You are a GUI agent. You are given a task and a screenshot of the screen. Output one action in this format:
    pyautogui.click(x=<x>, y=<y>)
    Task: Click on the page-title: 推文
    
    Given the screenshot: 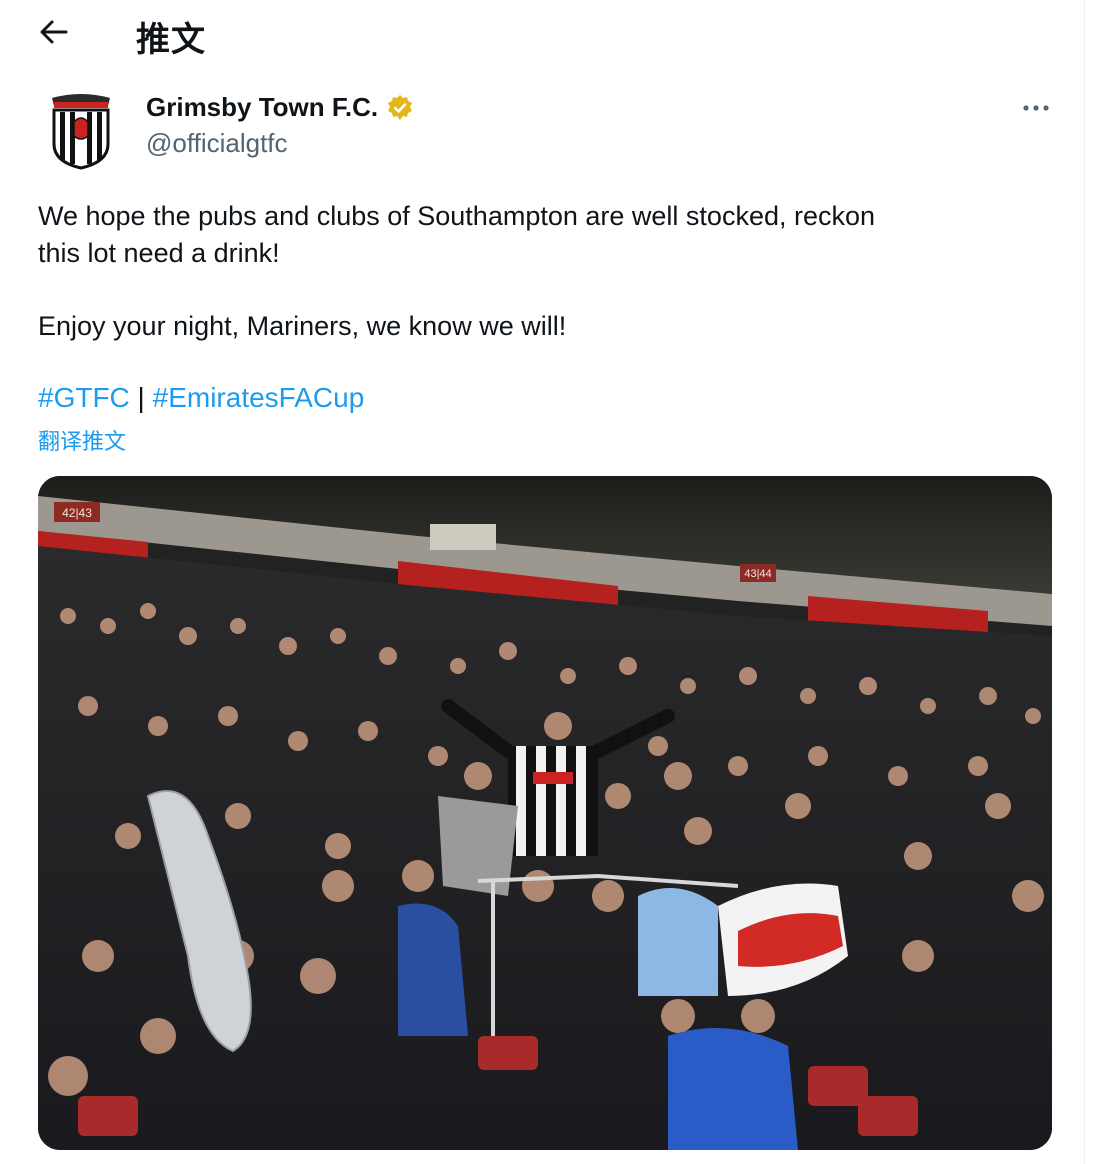 What is the action you would take?
    pyautogui.click(x=171, y=40)
    